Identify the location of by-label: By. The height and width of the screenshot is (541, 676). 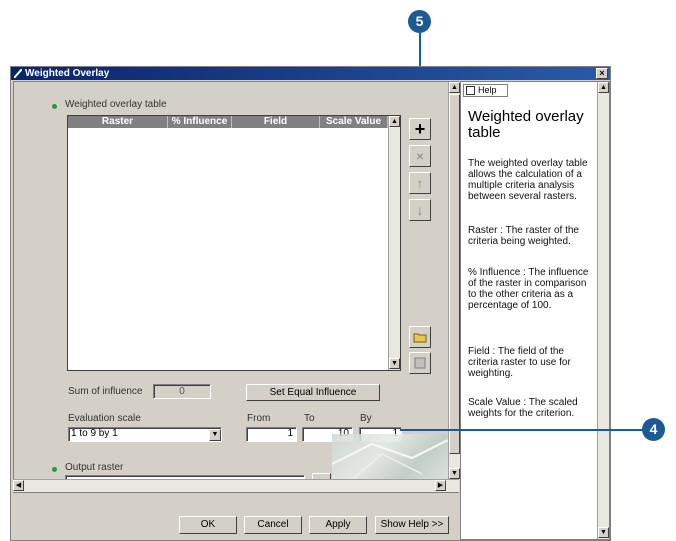
(366, 418).